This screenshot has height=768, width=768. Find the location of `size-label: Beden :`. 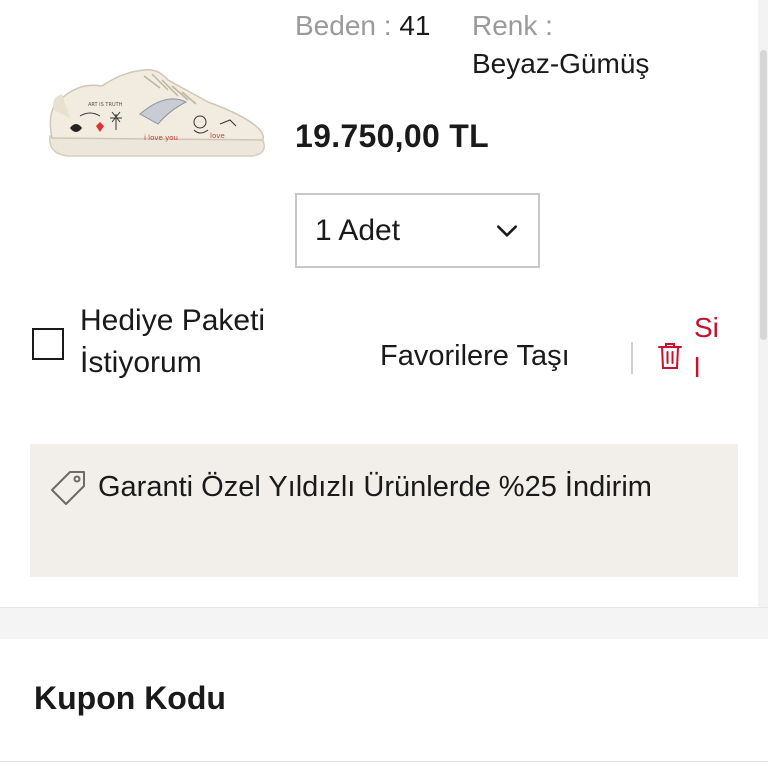

size-label: Beden : is located at coordinates (343, 25).